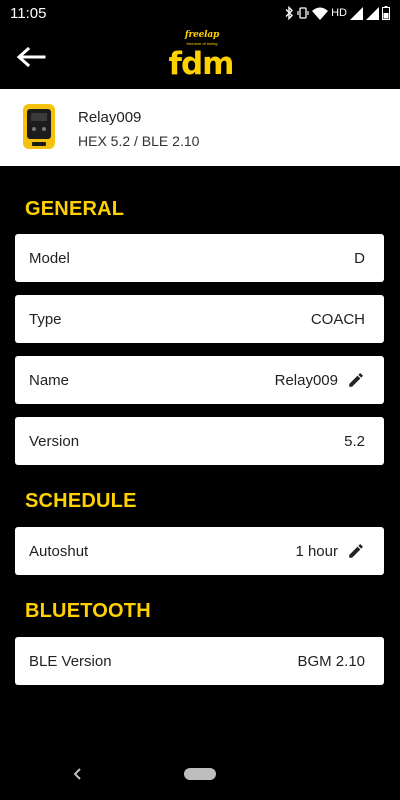 This screenshot has height=800, width=400. Describe the element at coordinates (199, 551) in the screenshot. I see `row-autoshut: Autoshut 1 hour` at that location.